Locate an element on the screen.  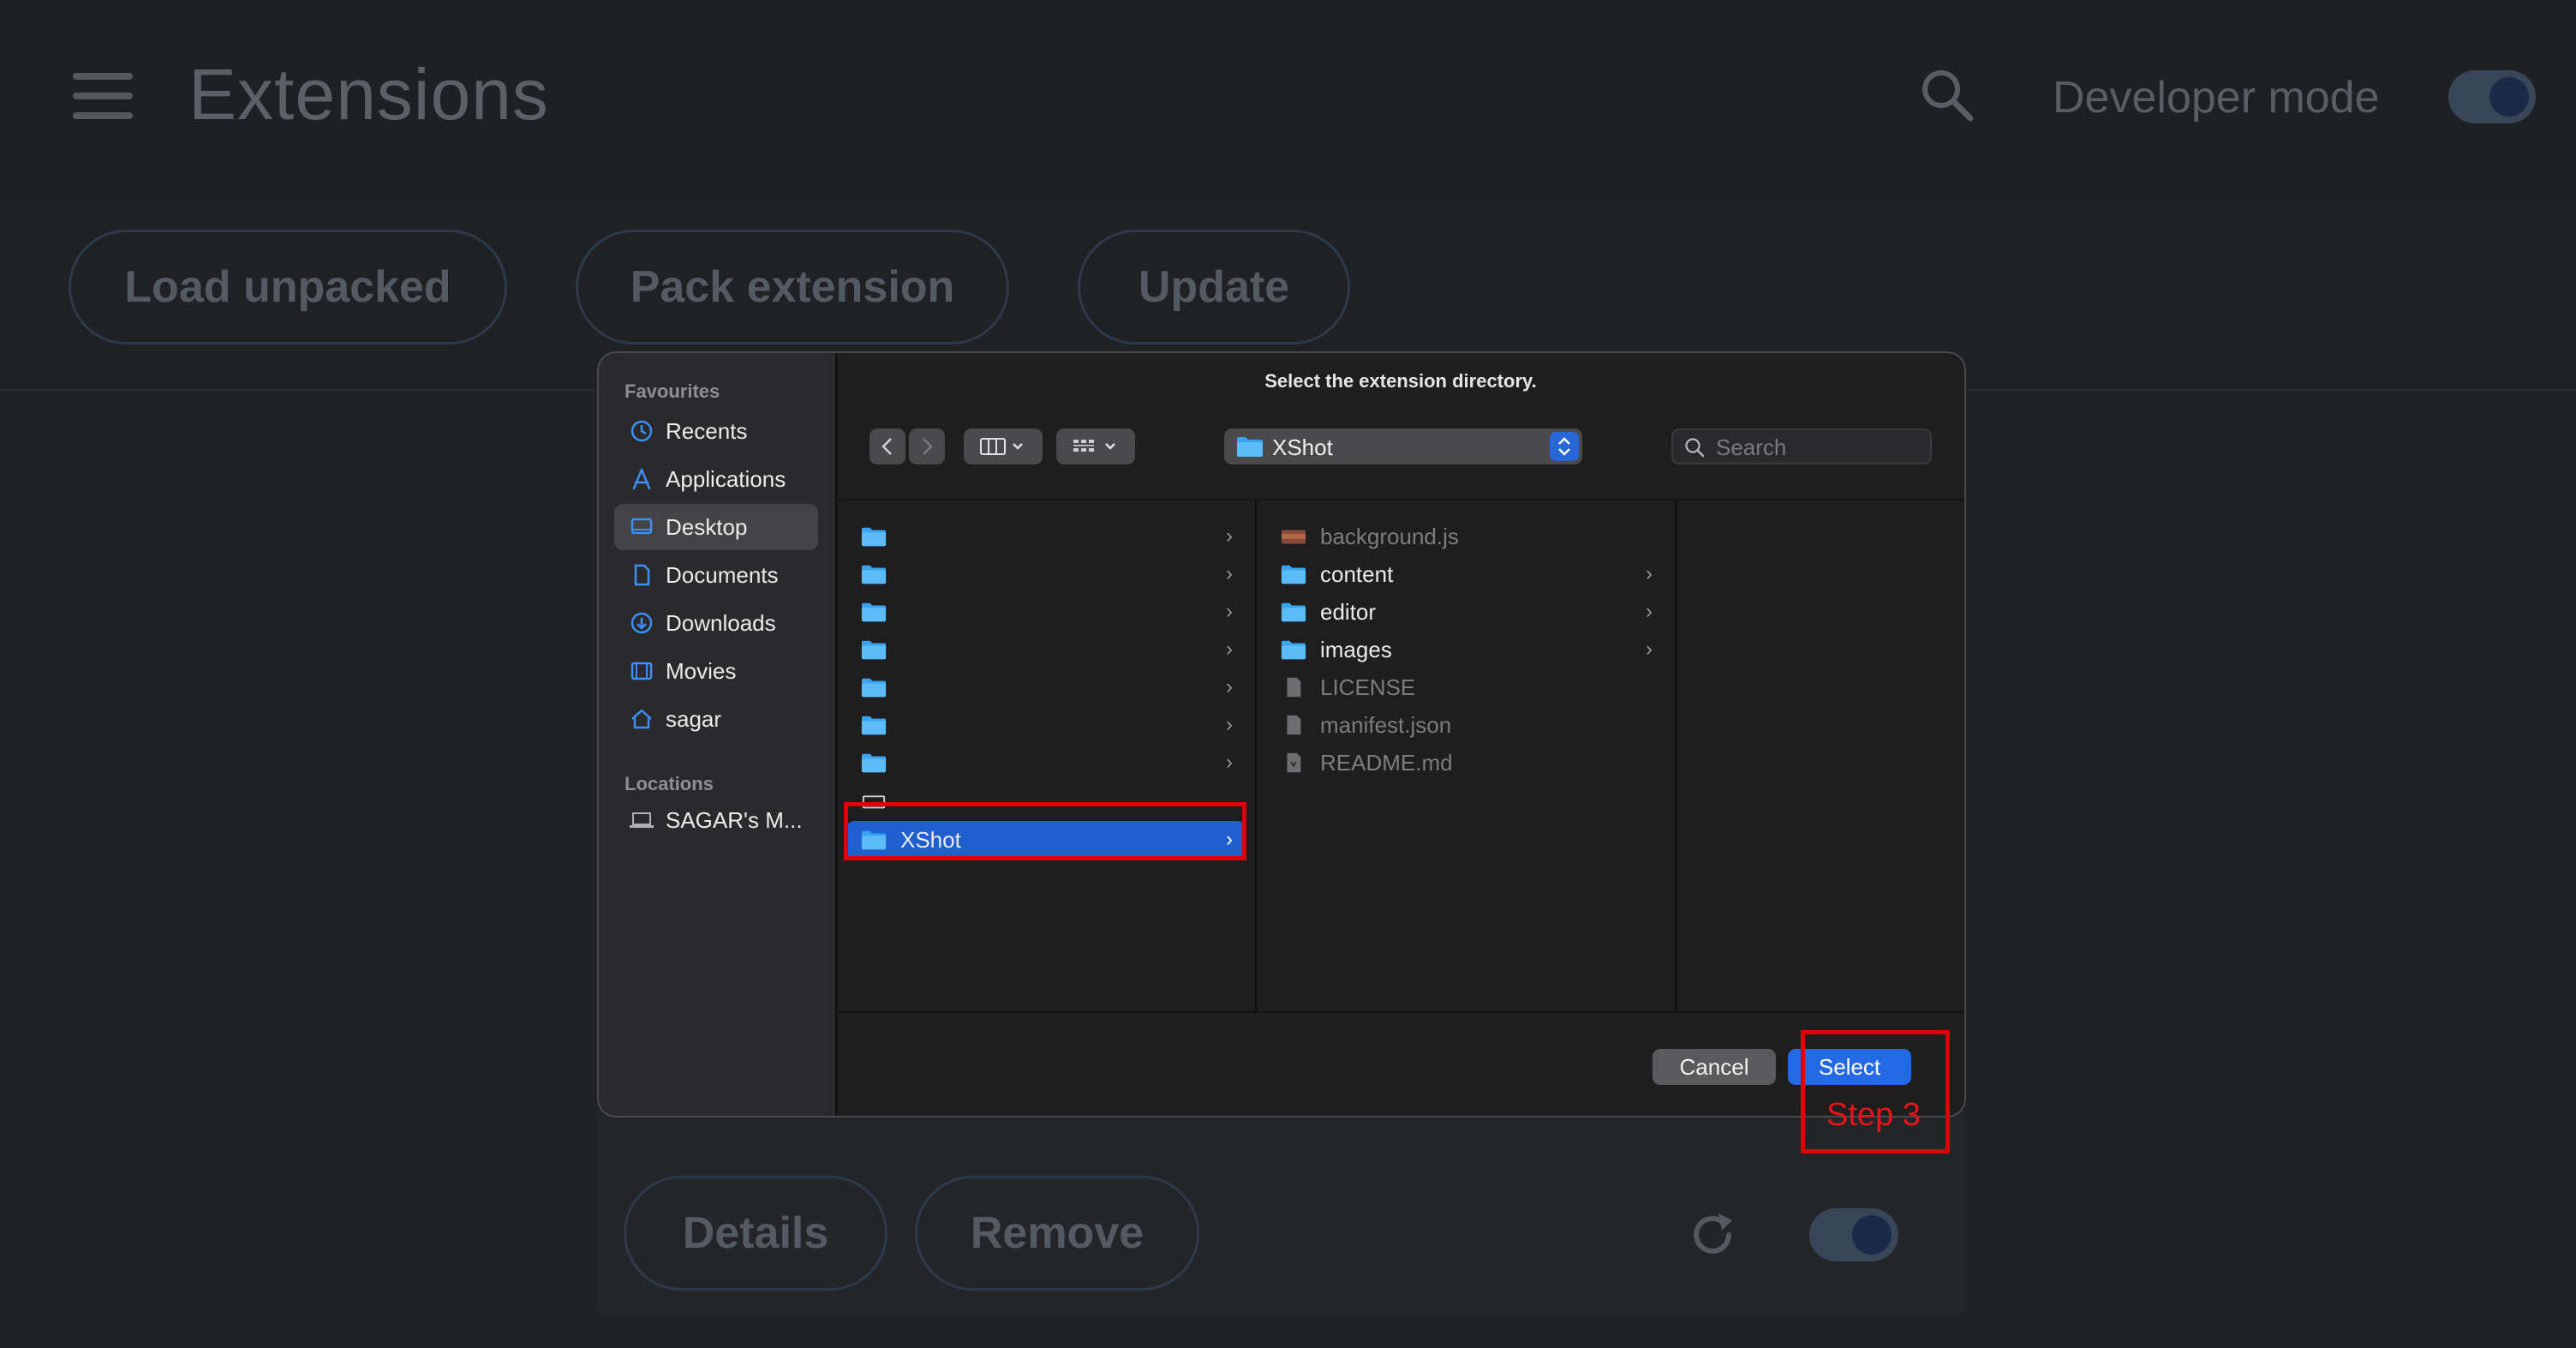
developer-mode-toggle is located at coordinates (2492, 97).